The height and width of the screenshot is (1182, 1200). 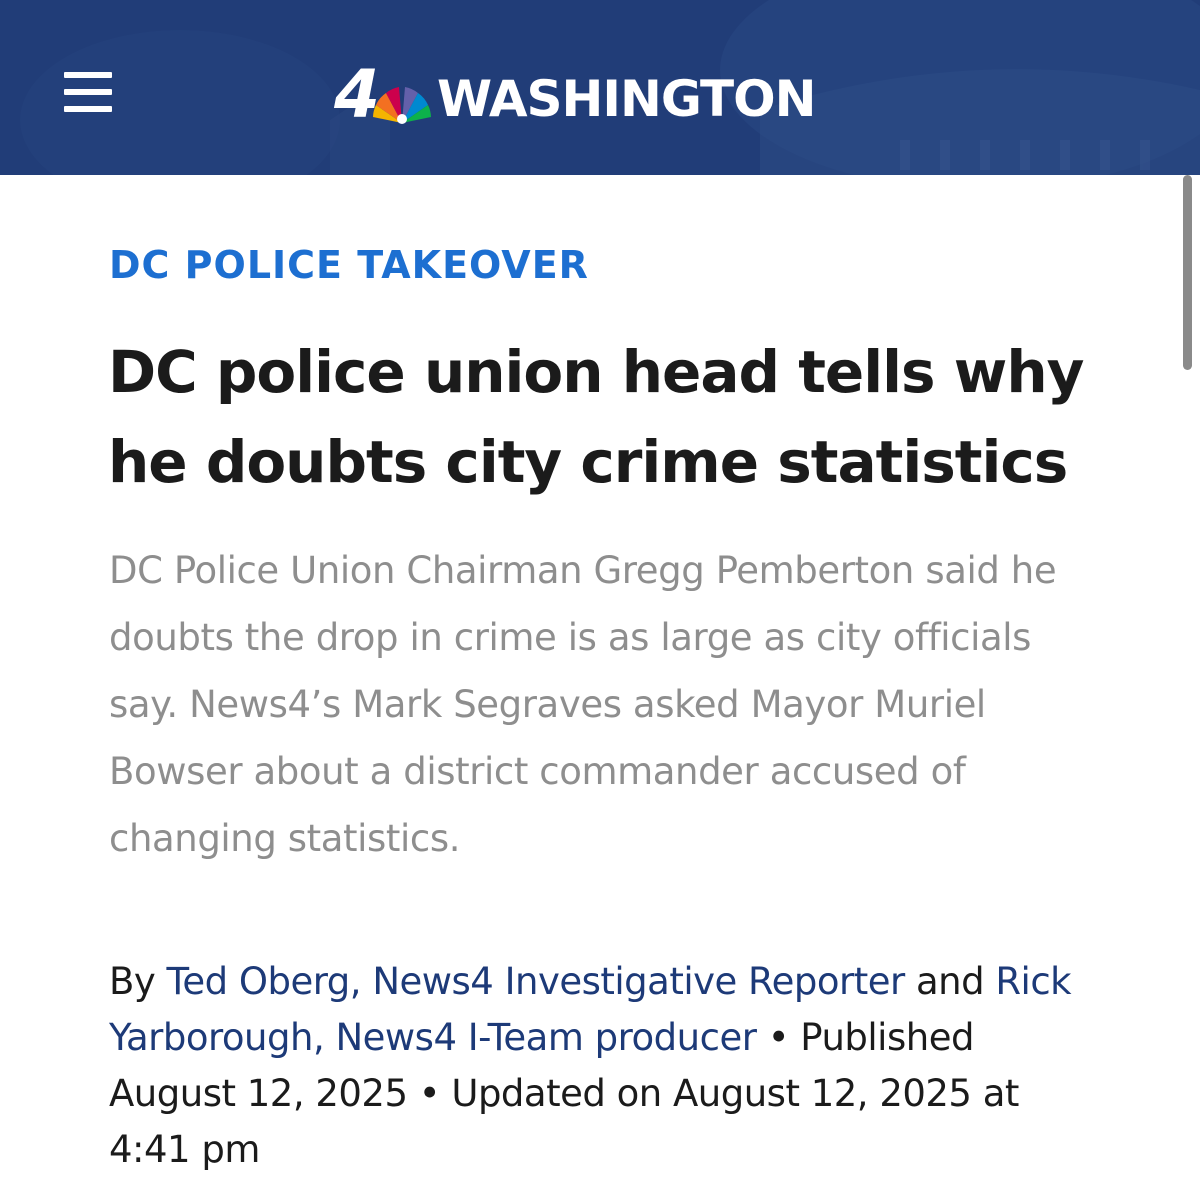 I want to click on nbc4-washington-logo: 4 WASHINGTON, so click(x=575, y=95).